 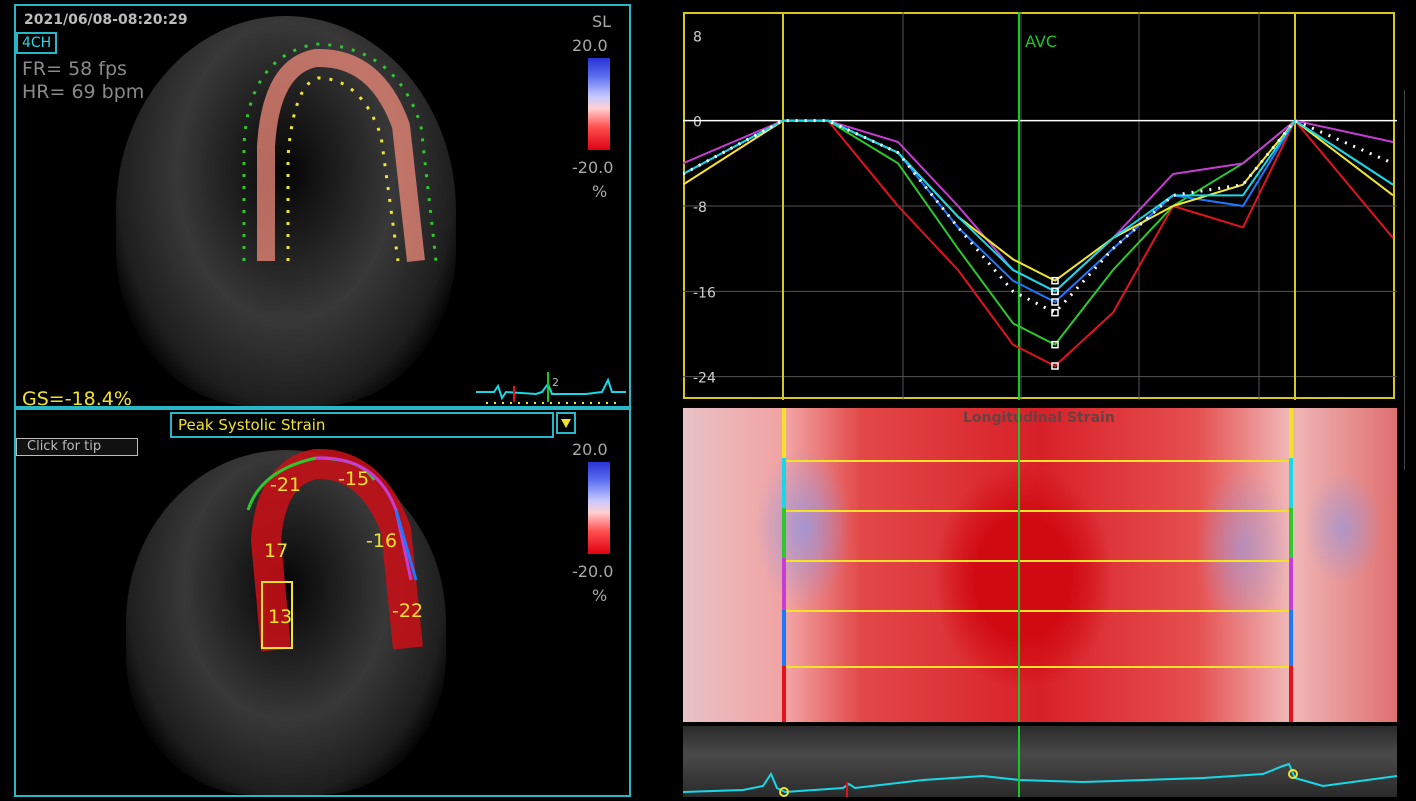 I want to click on y-tick-4: -24, so click(x=704, y=379).